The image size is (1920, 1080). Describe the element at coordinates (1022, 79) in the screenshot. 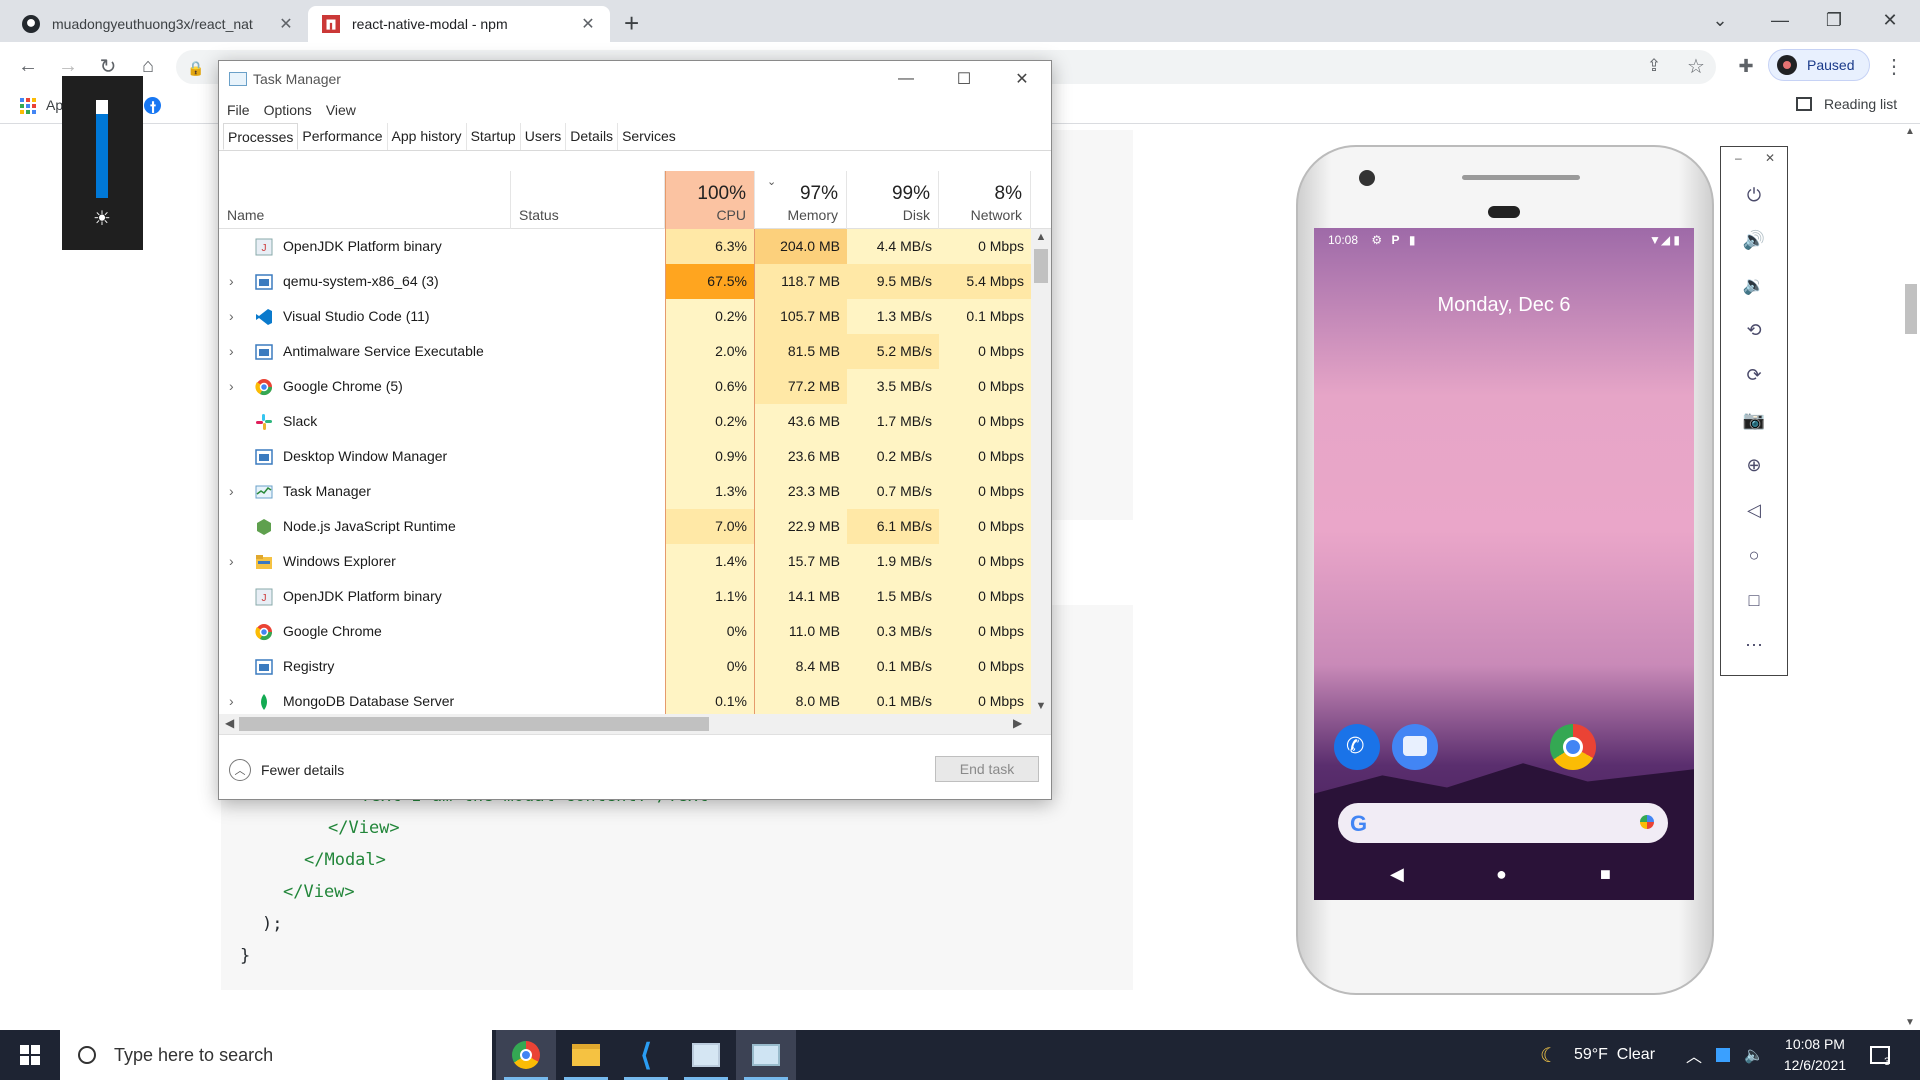

I see `close-button: ✕` at that location.